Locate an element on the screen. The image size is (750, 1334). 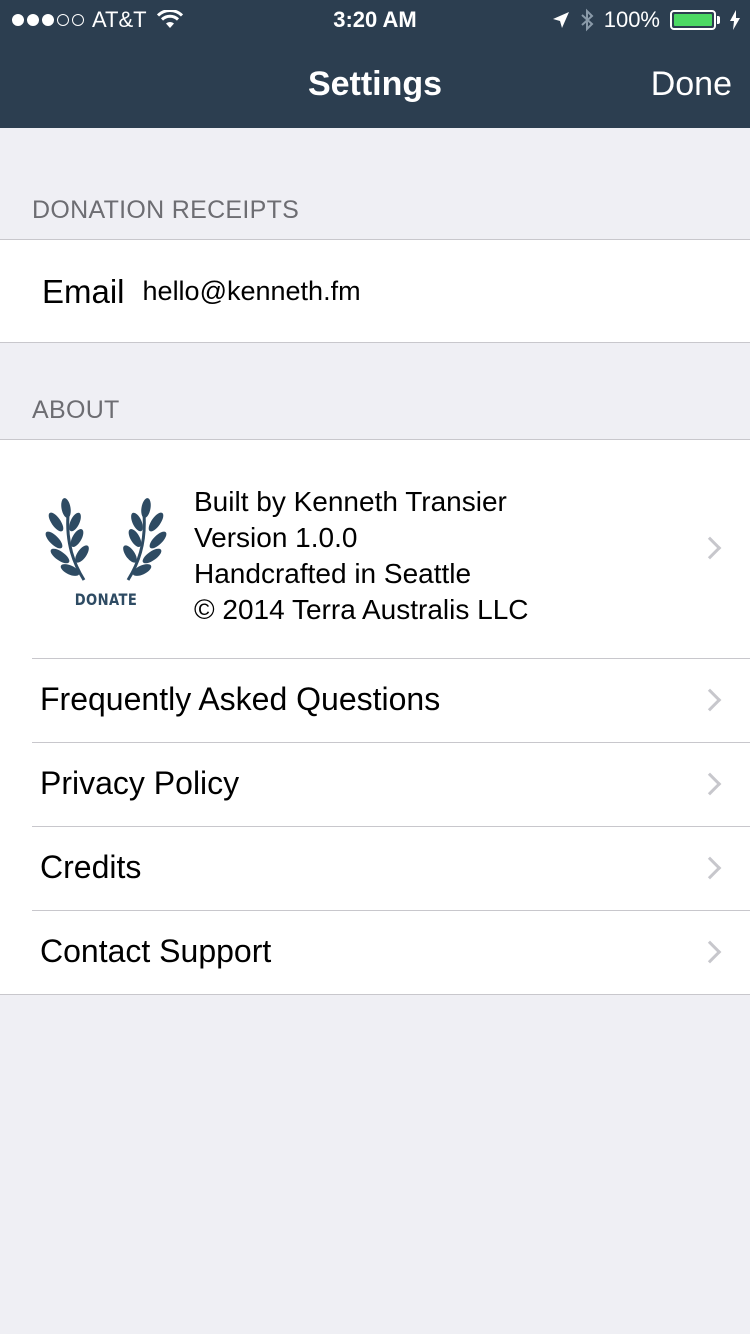
section-header-about: ABOUT is located at coordinates (76, 410).